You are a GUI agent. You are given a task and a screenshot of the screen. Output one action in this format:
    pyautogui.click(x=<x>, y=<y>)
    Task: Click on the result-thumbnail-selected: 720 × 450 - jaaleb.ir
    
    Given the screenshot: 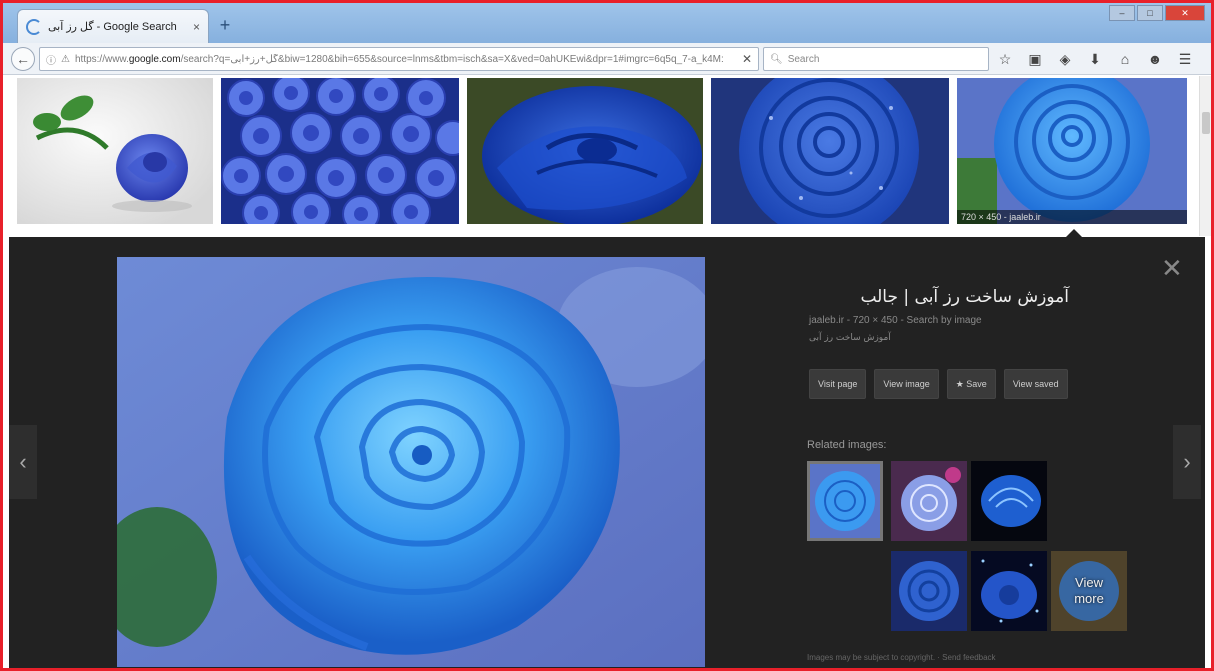 What is the action you would take?
    pyautogui.click(x=1072, y=151)
    